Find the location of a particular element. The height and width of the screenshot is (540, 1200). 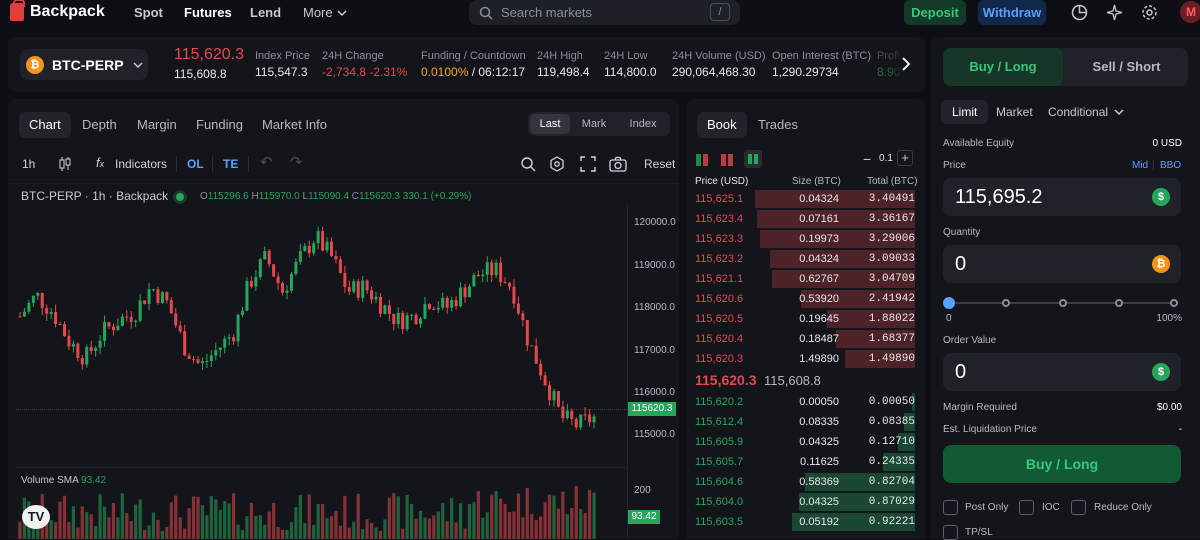

post-only-checkbox is located at coordinates (950, 507).